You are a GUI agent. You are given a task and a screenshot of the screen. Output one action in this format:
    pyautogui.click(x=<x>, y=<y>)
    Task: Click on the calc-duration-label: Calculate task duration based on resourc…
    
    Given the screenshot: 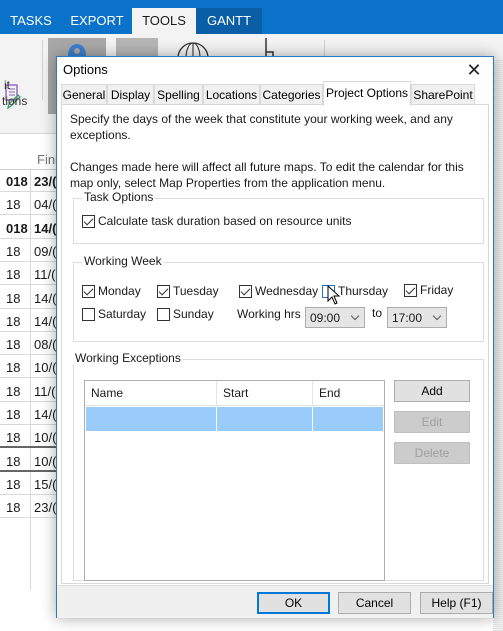 What is the action you would take?
    pyautogui.click(x=225, y=221)
    